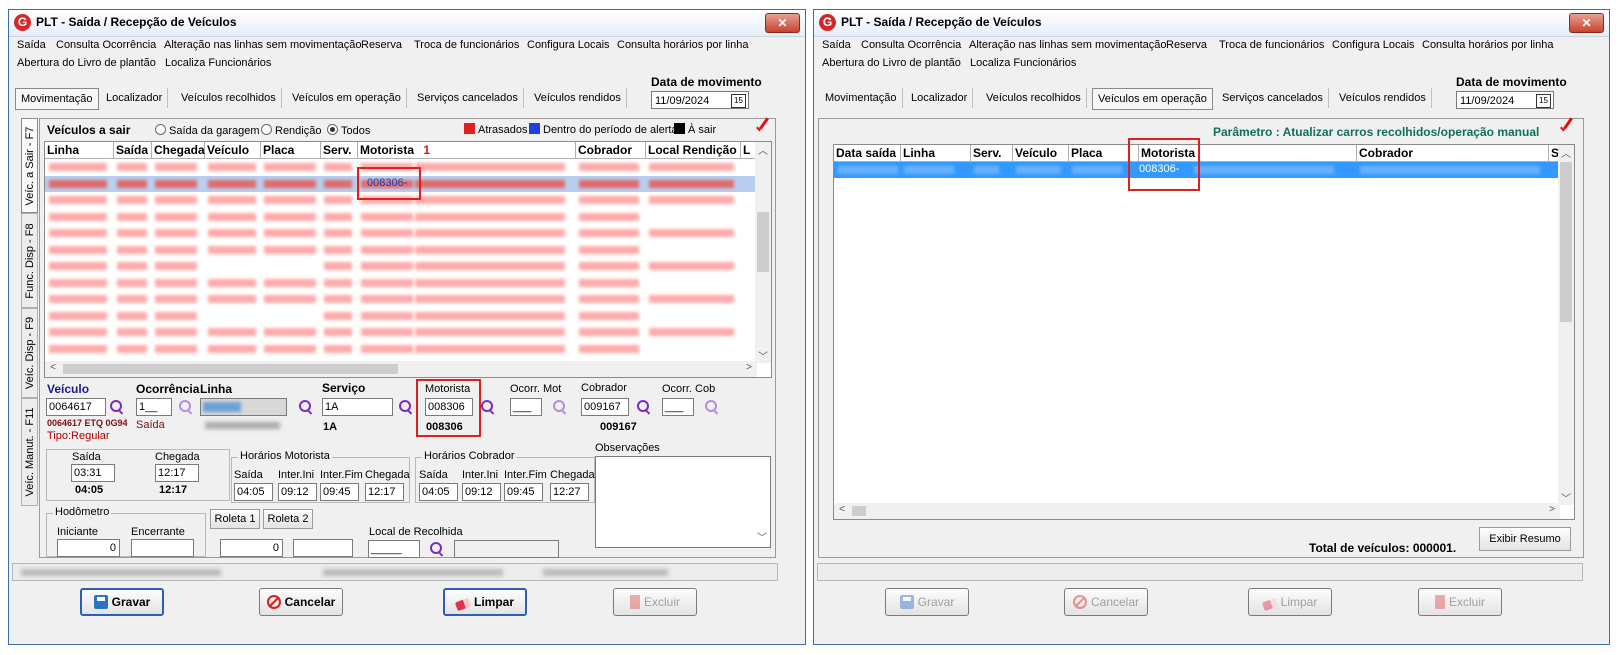 Image resolution: width=1618 pixels, height=655 pixels. I want to click on menu-alteracao-linhas: Alteração nas linhas sem movimentação, so click(262, 45).